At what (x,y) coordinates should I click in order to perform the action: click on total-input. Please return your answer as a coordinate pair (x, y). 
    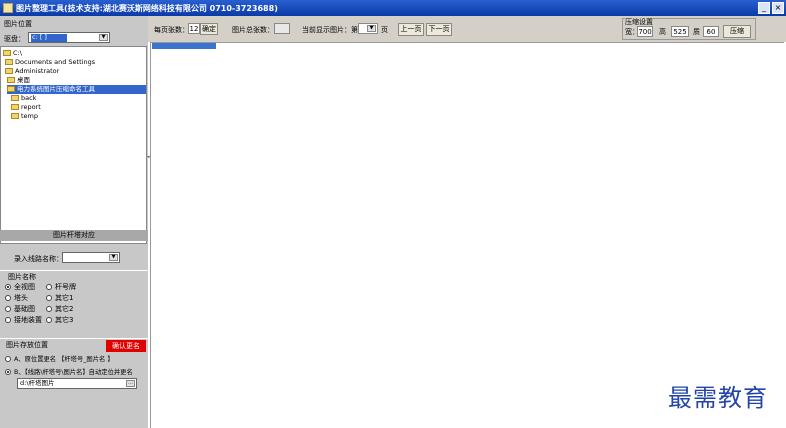
    Looking at the image, I should click on (282, 28).